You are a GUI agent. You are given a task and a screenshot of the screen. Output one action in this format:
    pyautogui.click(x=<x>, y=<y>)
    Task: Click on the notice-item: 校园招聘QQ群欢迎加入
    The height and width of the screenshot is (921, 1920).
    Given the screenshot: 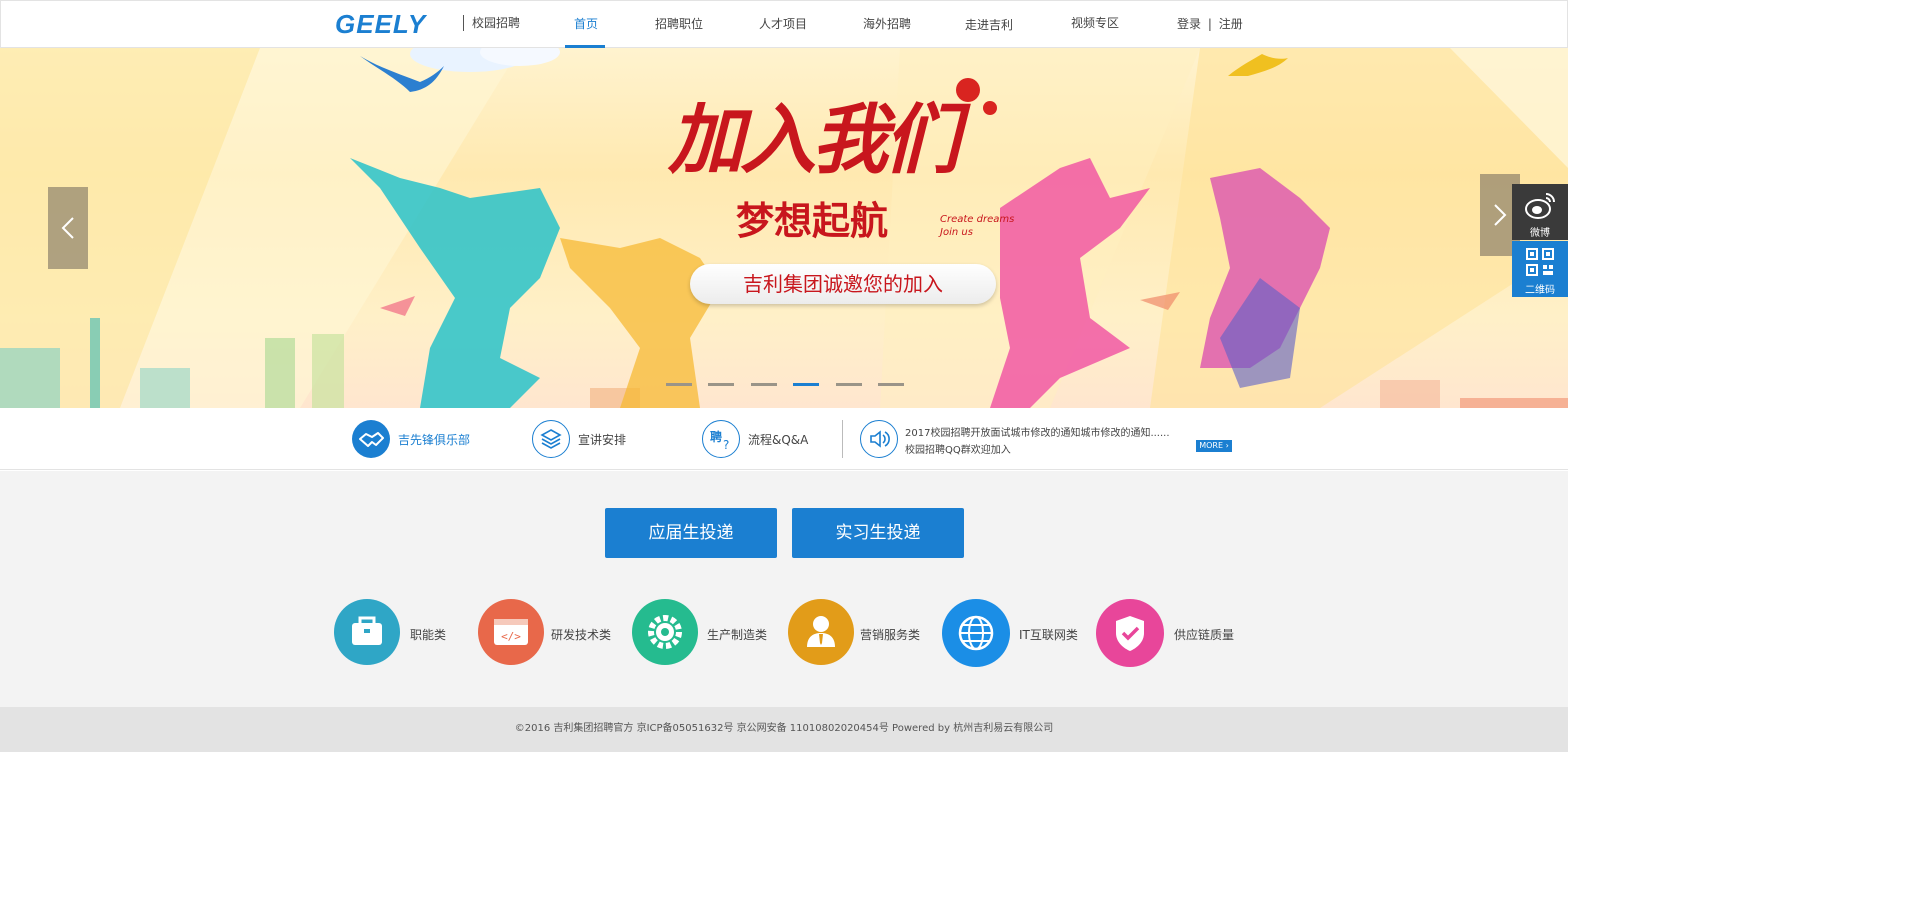 What is the action you would take?
    pyautogui.click(x=958, y=448)
    